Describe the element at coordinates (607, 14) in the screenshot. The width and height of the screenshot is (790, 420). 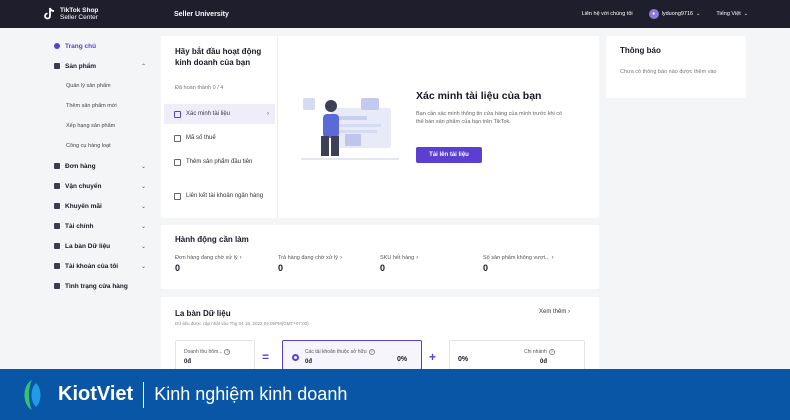
I see `contact-link: Liên hệ với chúng tôi` at that location.